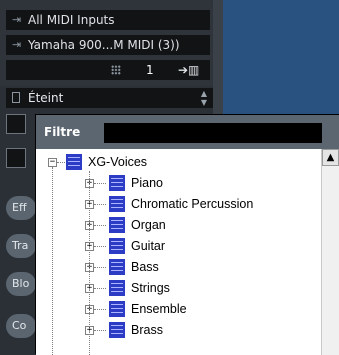 Image resolution: width=339 pixels, height=355 pixels. What do you see at coordinates (204, 98) in the screenshot?
I see `spinner-arrows-icon: ▲ ▼` at bounding box center [204, 98].